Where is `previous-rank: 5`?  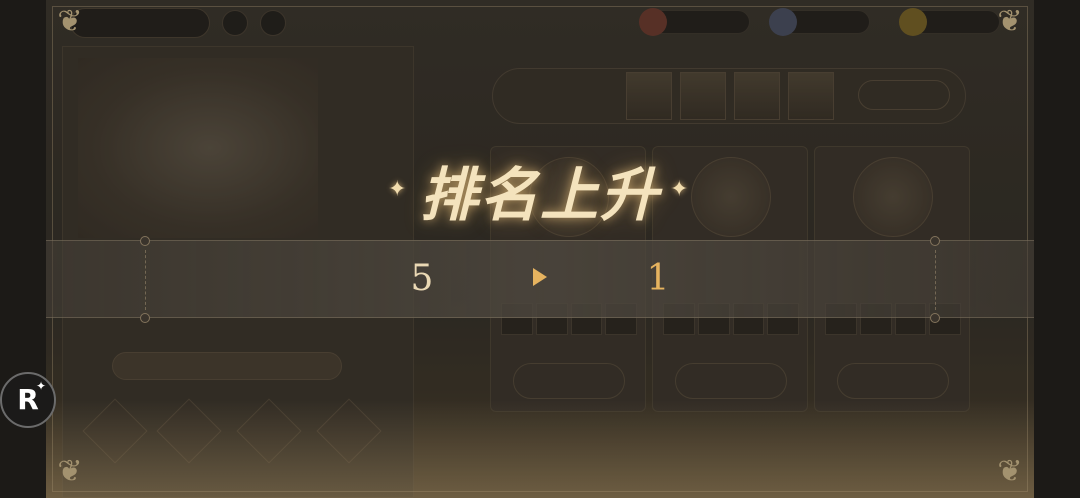 previous-rank: 5 is located at coordinates (422, 278).